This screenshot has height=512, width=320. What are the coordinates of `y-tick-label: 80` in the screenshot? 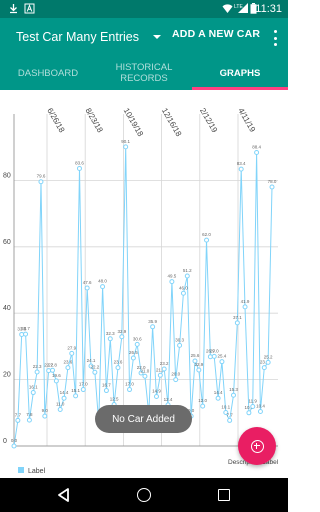 It's located at (7, 175).